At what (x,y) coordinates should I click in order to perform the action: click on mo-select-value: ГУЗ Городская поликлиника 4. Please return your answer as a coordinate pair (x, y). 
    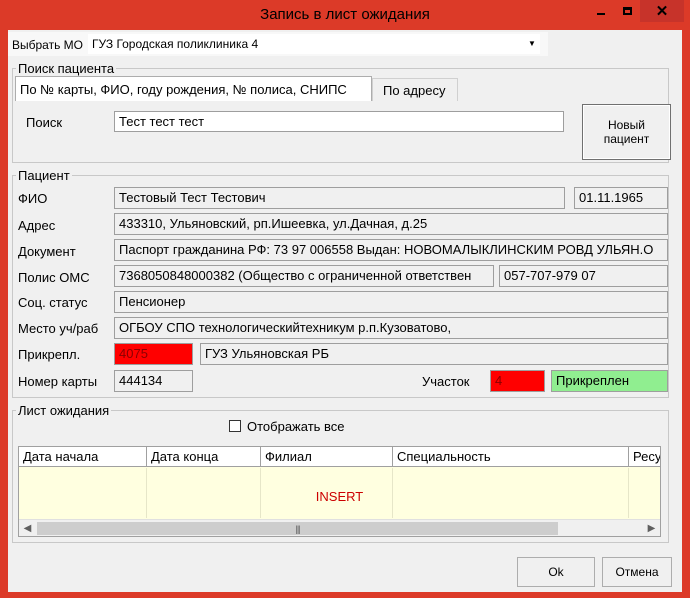
    Looking at the image, I should click on (175, 44).